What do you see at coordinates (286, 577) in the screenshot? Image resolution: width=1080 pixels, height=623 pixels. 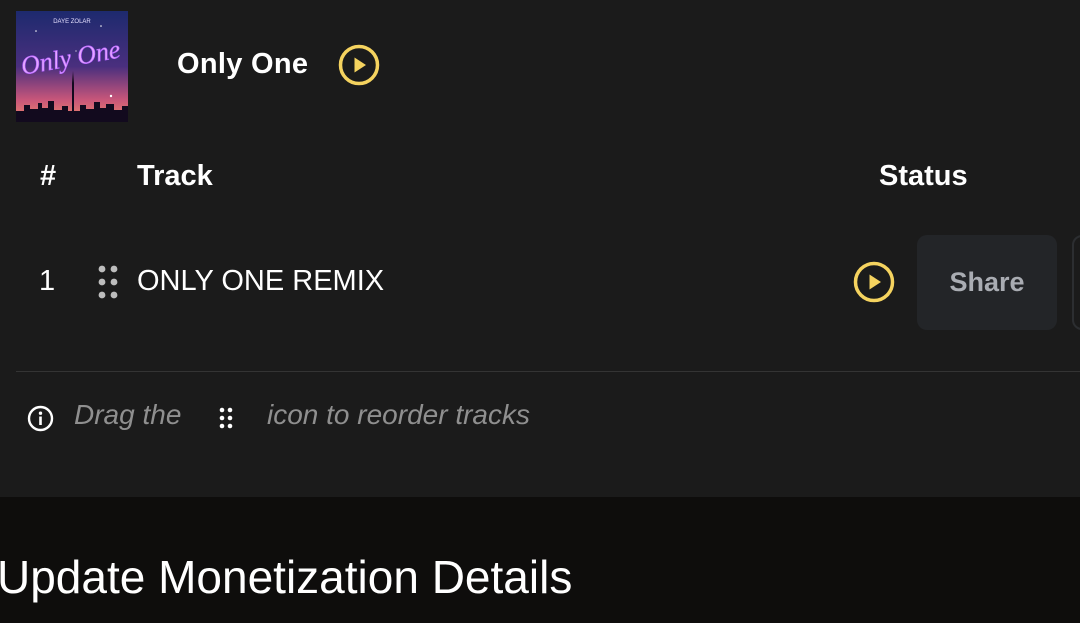 I see `section-title: Update Monetization Details` at bounding box center [286, 577].